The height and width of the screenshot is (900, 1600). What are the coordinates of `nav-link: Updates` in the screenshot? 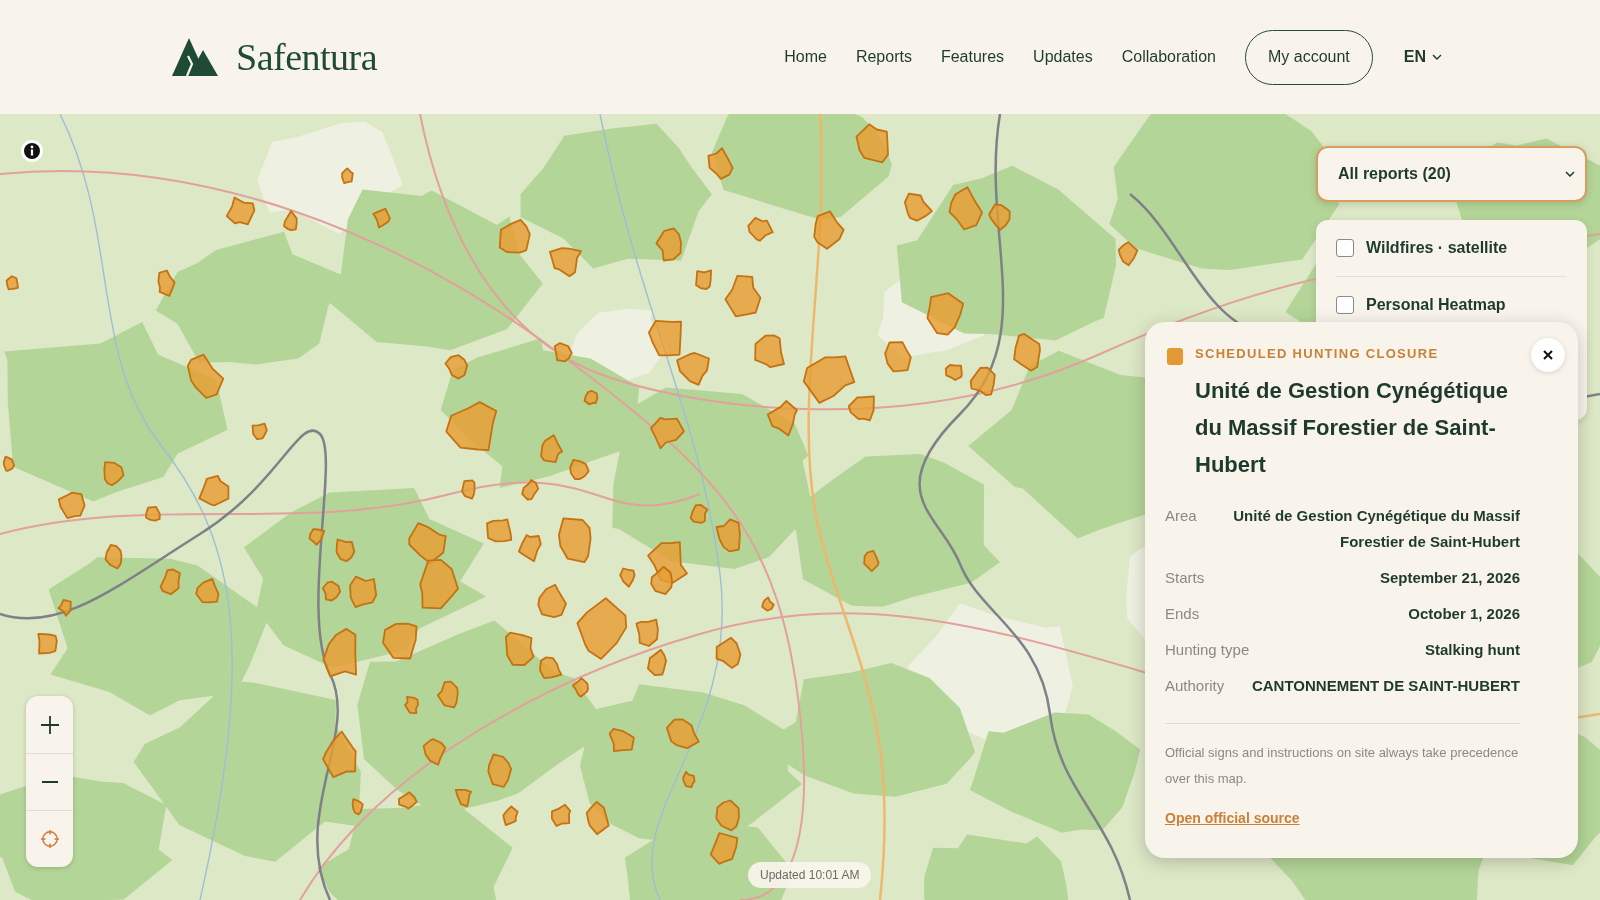 It's located at (1063, 57).